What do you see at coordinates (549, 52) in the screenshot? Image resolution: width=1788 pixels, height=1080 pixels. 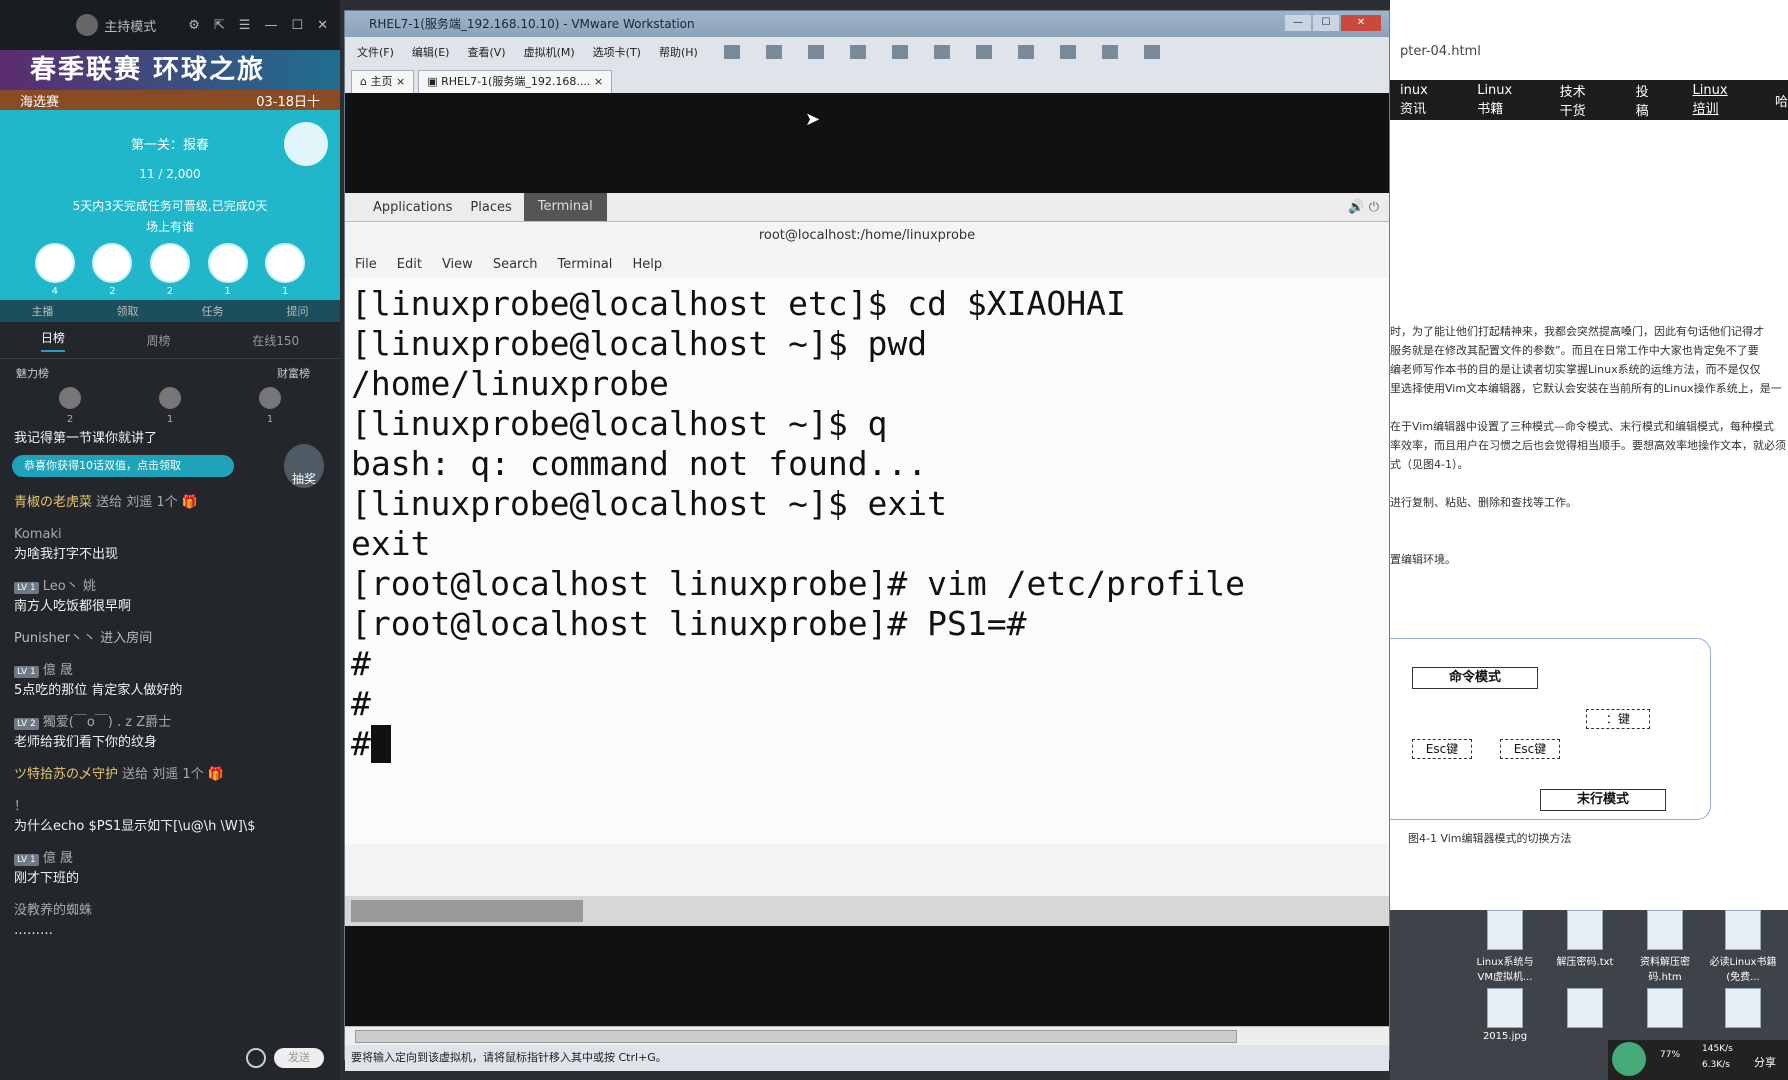 I see `menu-vm: 虚拟机(M)` at bounding box center [549, 52].